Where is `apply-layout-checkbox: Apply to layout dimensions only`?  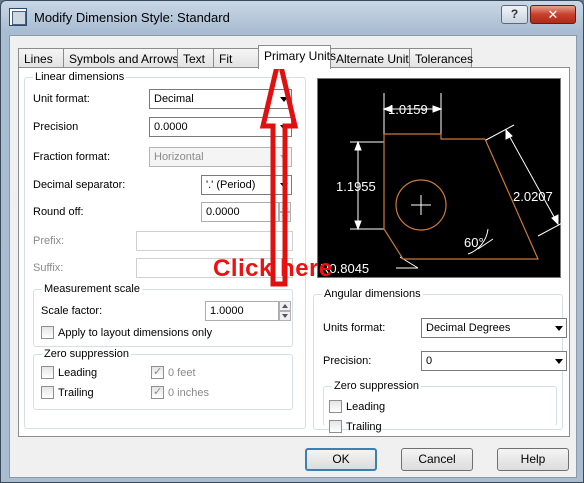
apply-layout-checkbox: Apply to layout dimensions only is located at coordinates (126, 332).